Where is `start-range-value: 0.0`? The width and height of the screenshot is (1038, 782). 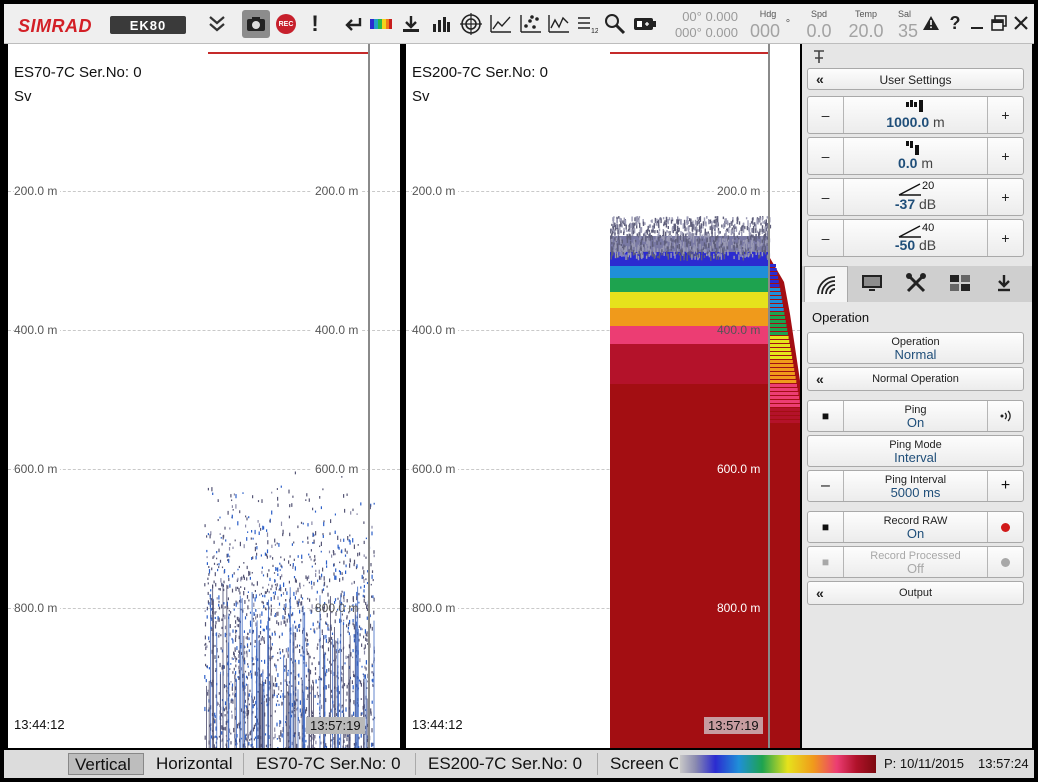
start-range-value: 0.0 is located at coordinates (907, 163).